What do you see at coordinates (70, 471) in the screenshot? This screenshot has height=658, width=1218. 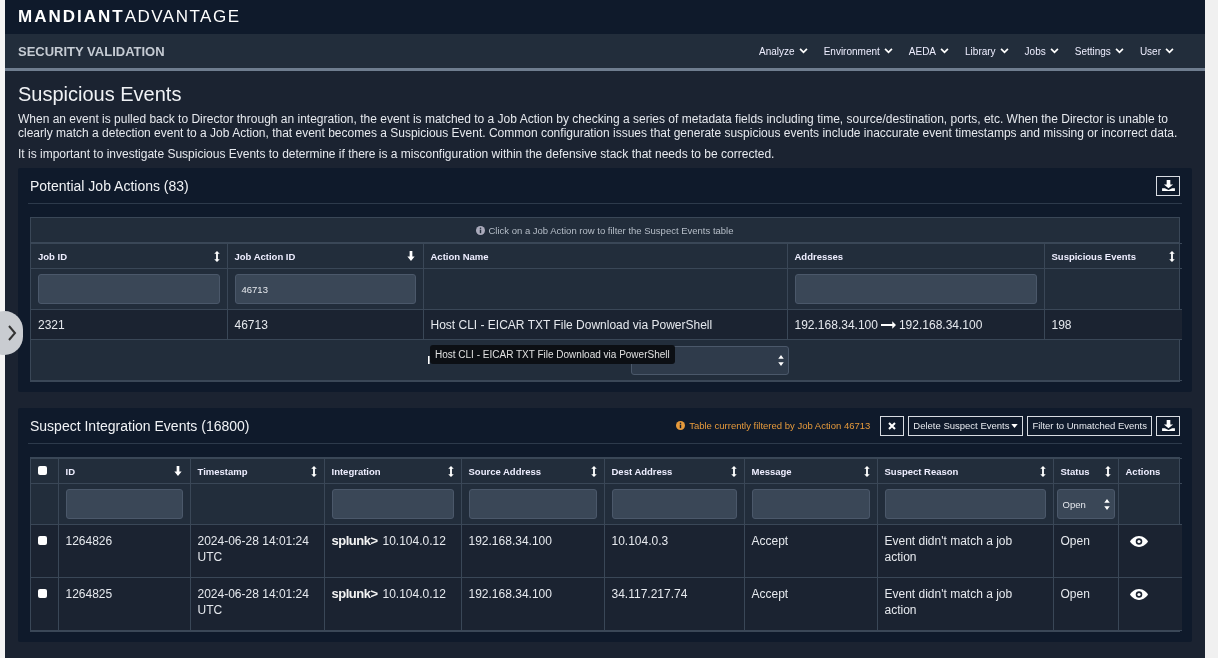 I see `column-header: ID` at bounding box center [70, 471].